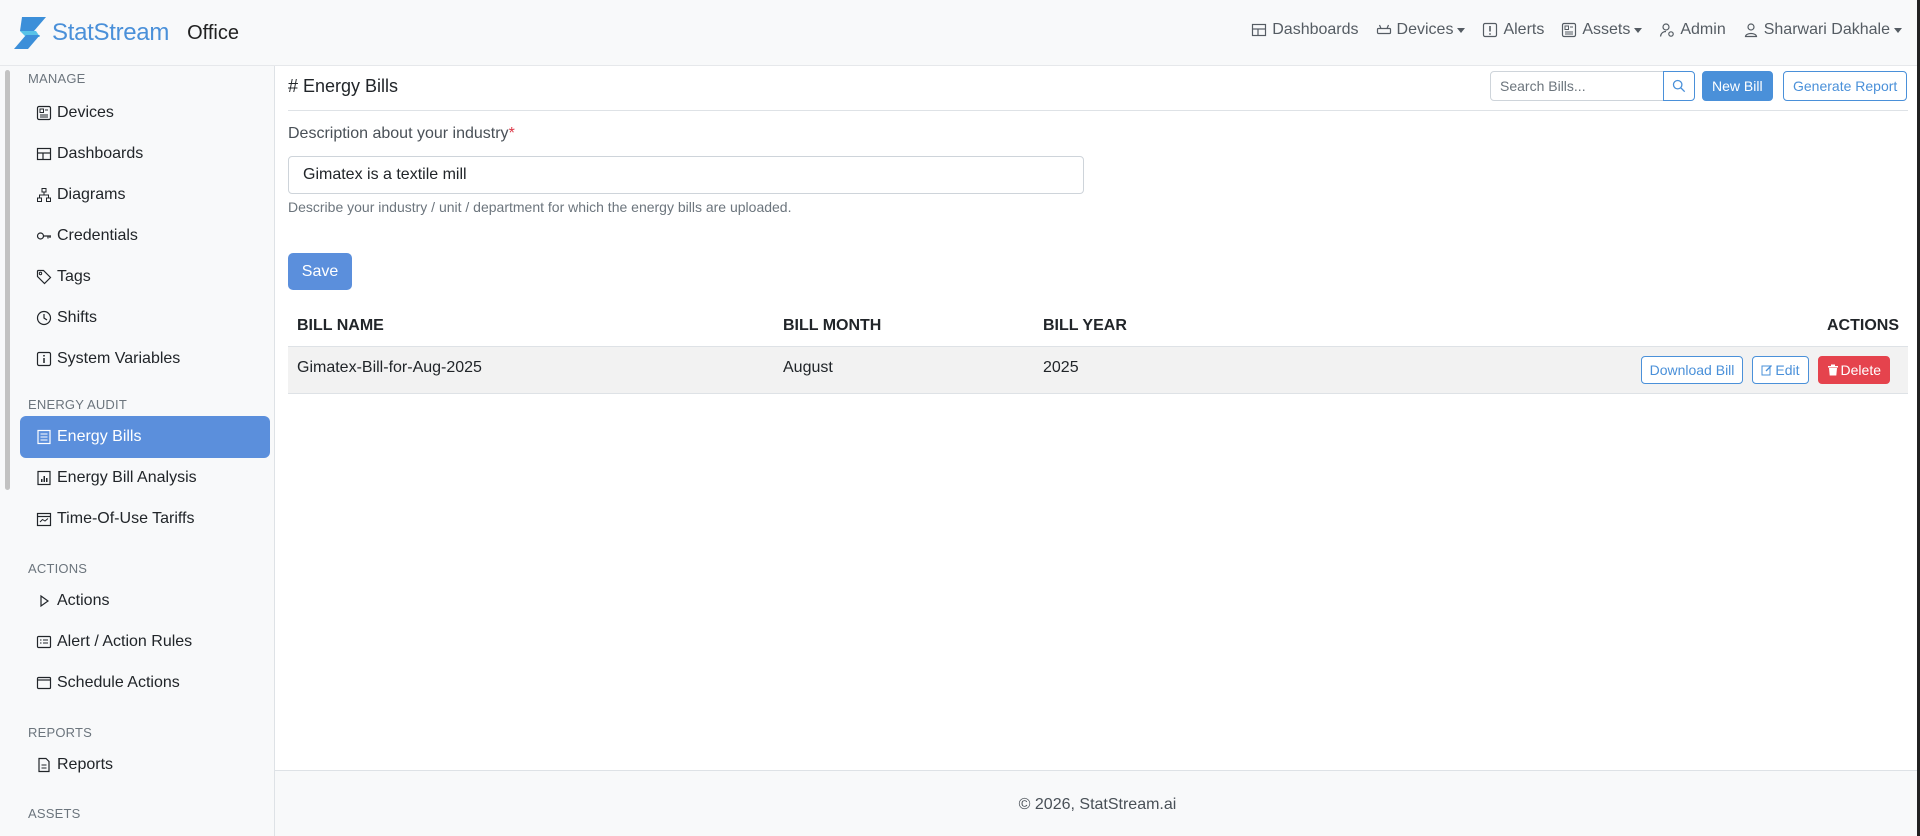 Image resolution: width=1920 pixels, height=836 pixels. What do you see at coordinates (54, 813) in the screenshot?
I see `sidebar-section-assets: ASSETS` at bounding box center [54, 813].